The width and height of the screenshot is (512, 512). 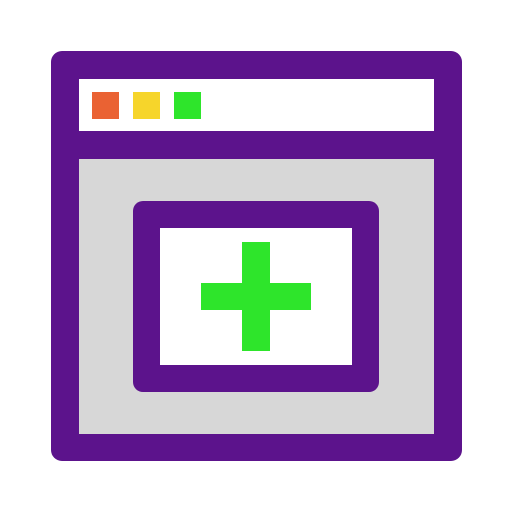 What do you see at coordinates (187, 105) in the screenshot?
I see `maximize-dot-icon` at bounding box center [187, 105].